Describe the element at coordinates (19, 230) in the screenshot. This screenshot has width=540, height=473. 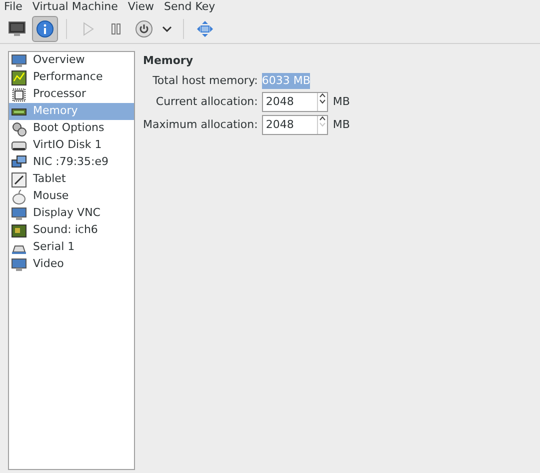
I see `sound-card-icon` at that location.